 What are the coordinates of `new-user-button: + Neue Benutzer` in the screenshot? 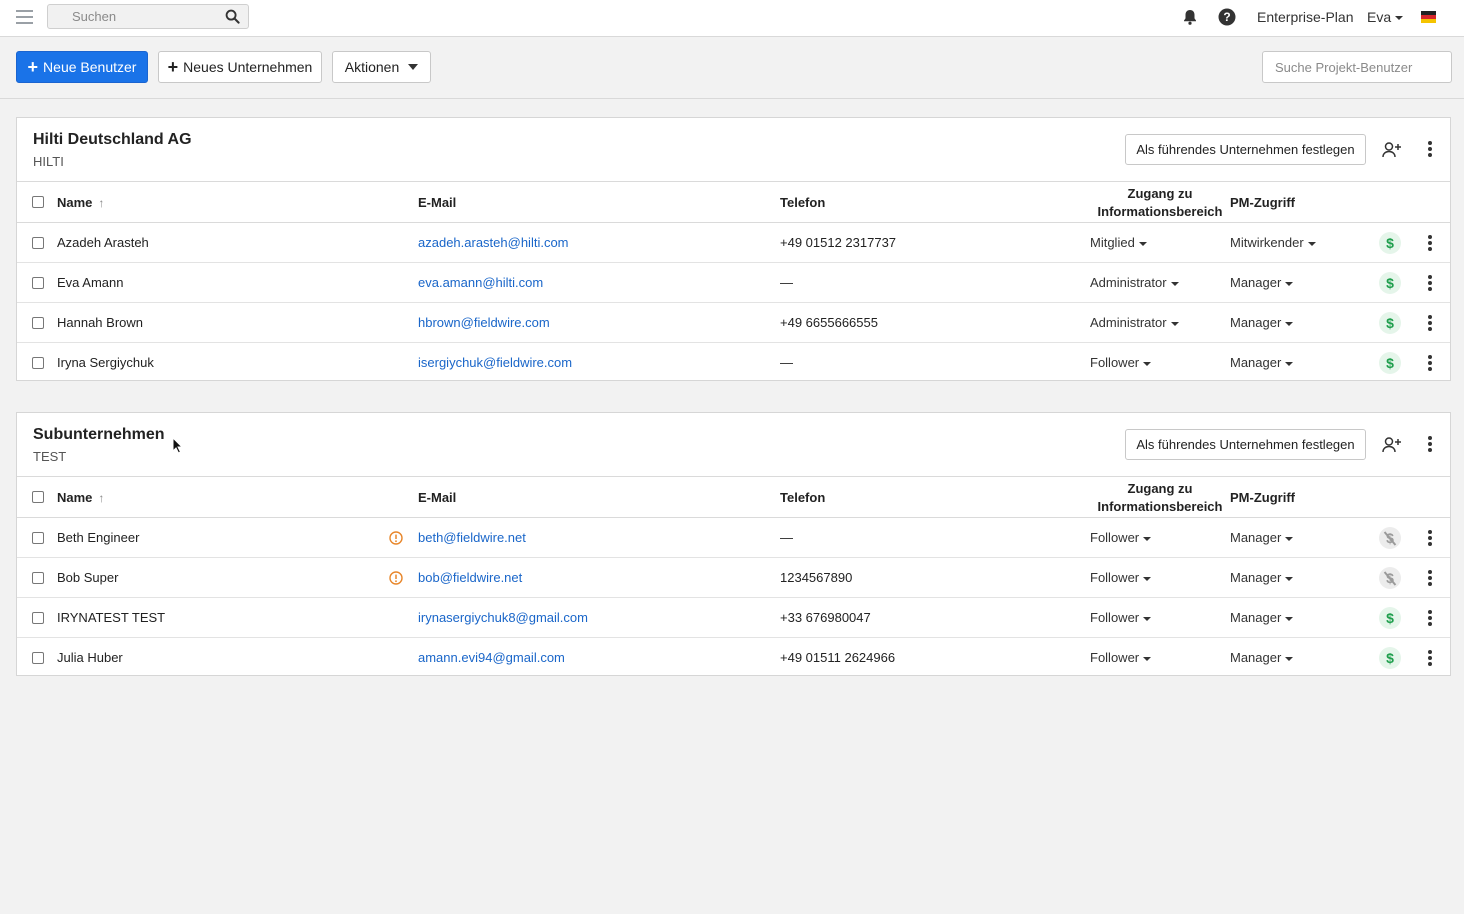 It's located at (82, 67).